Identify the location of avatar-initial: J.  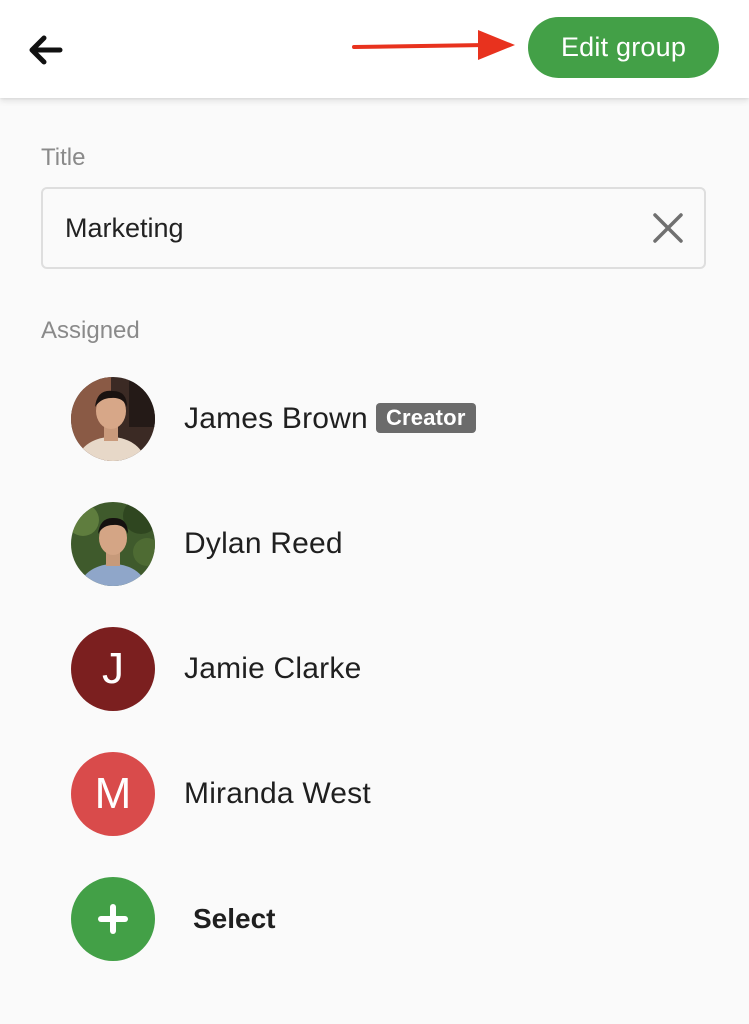
(113, 668).